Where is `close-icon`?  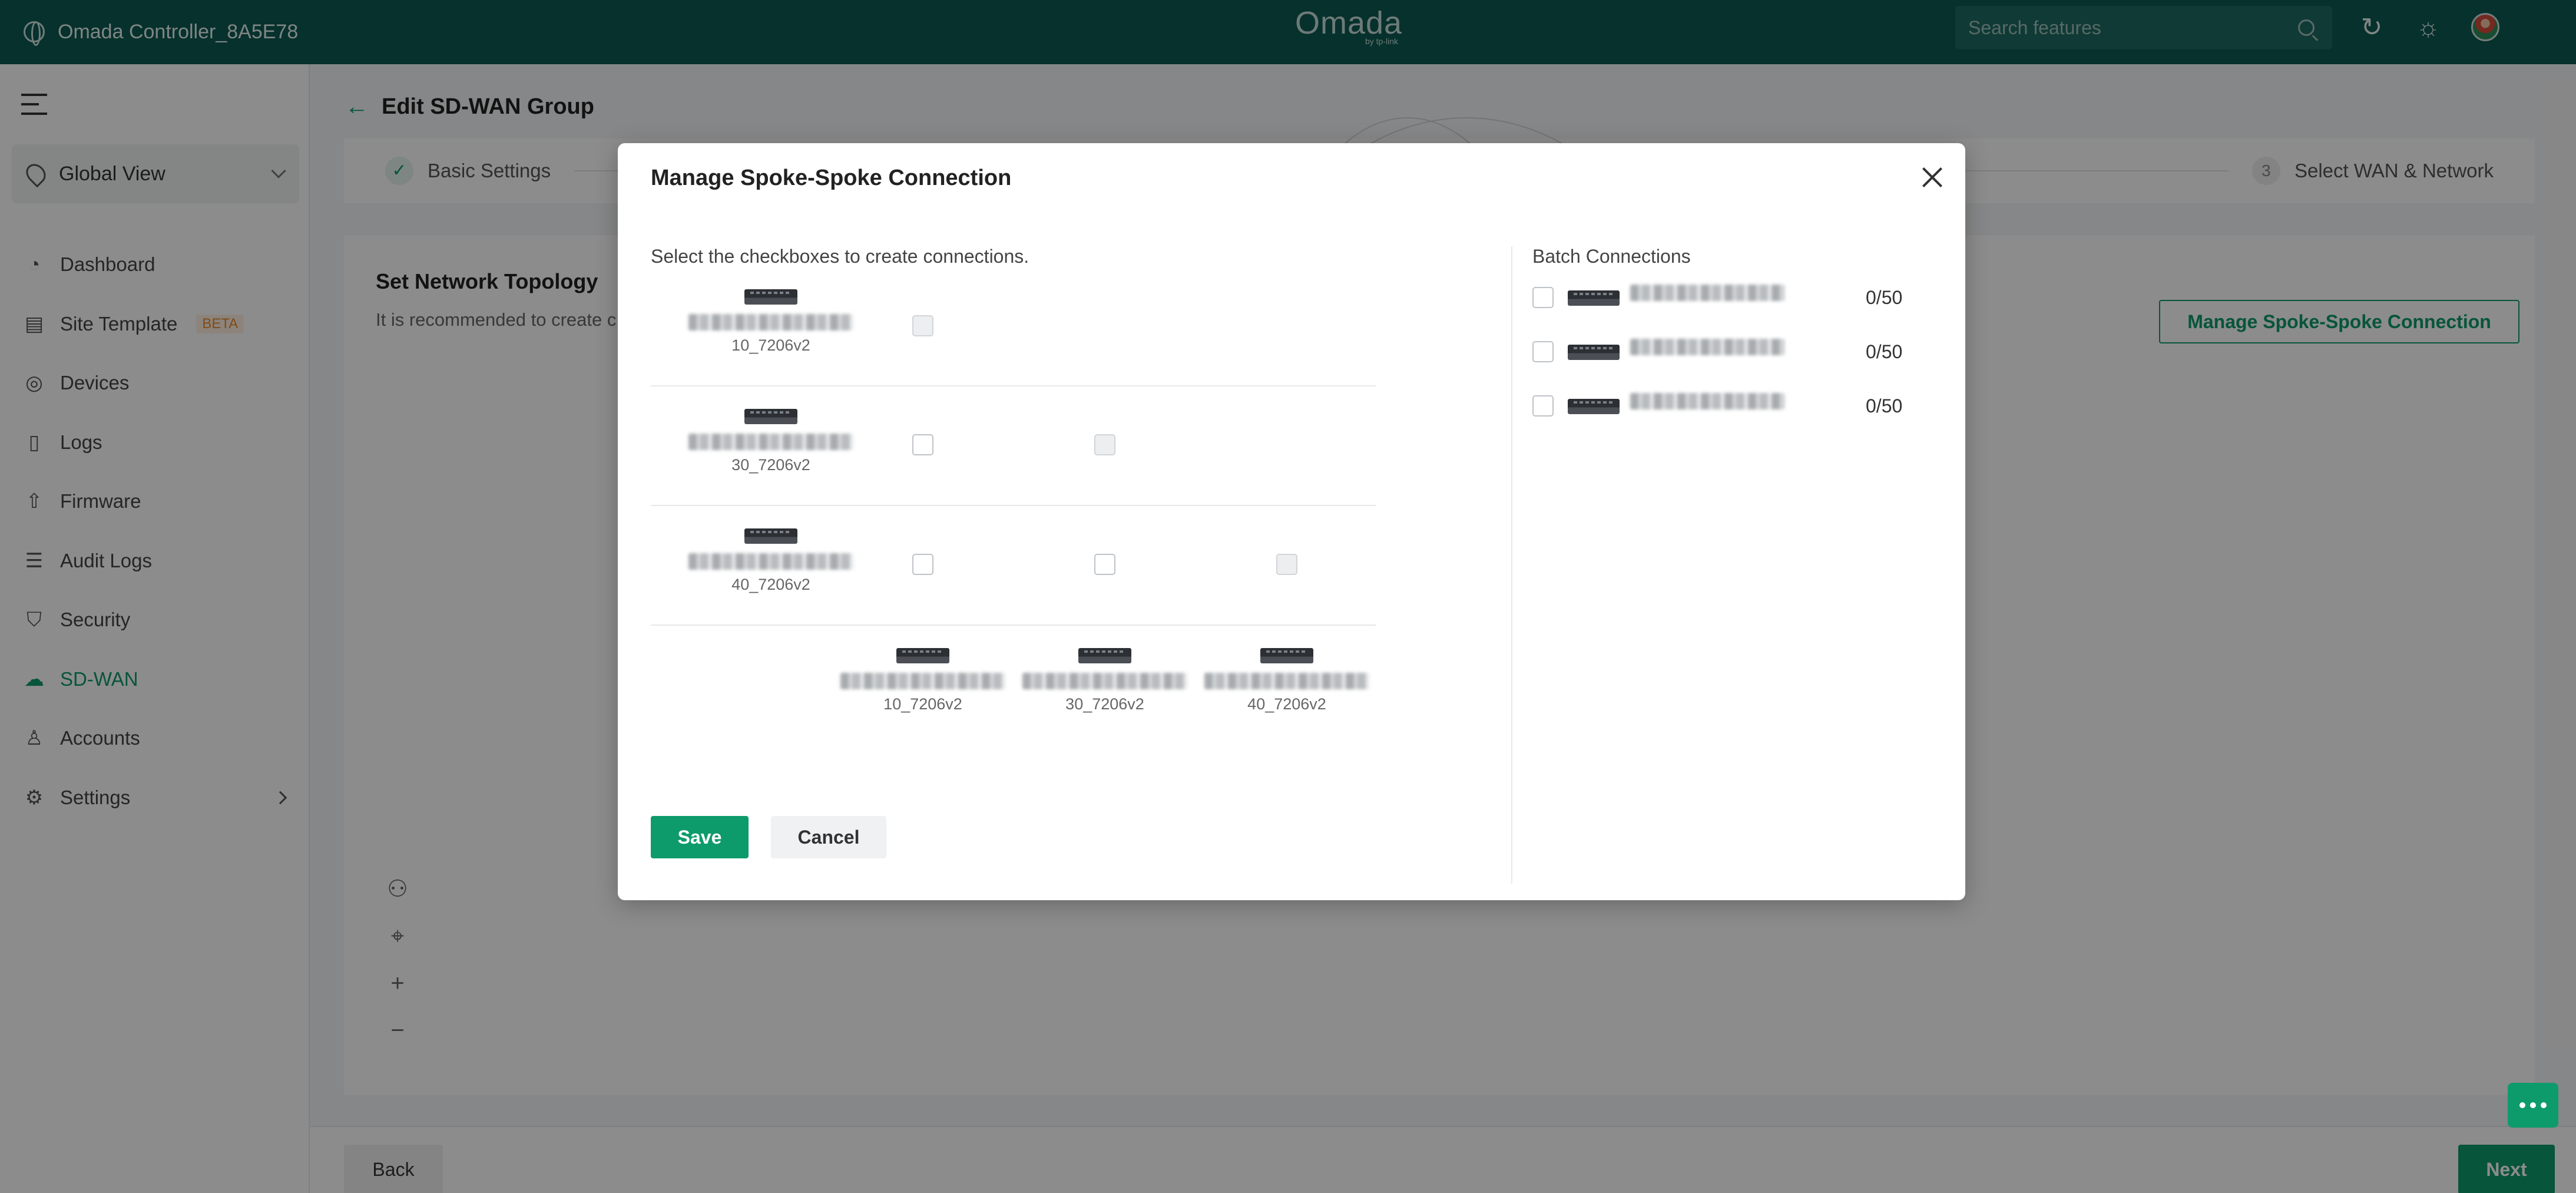 close-icon is located at coordinates (1932, 177).